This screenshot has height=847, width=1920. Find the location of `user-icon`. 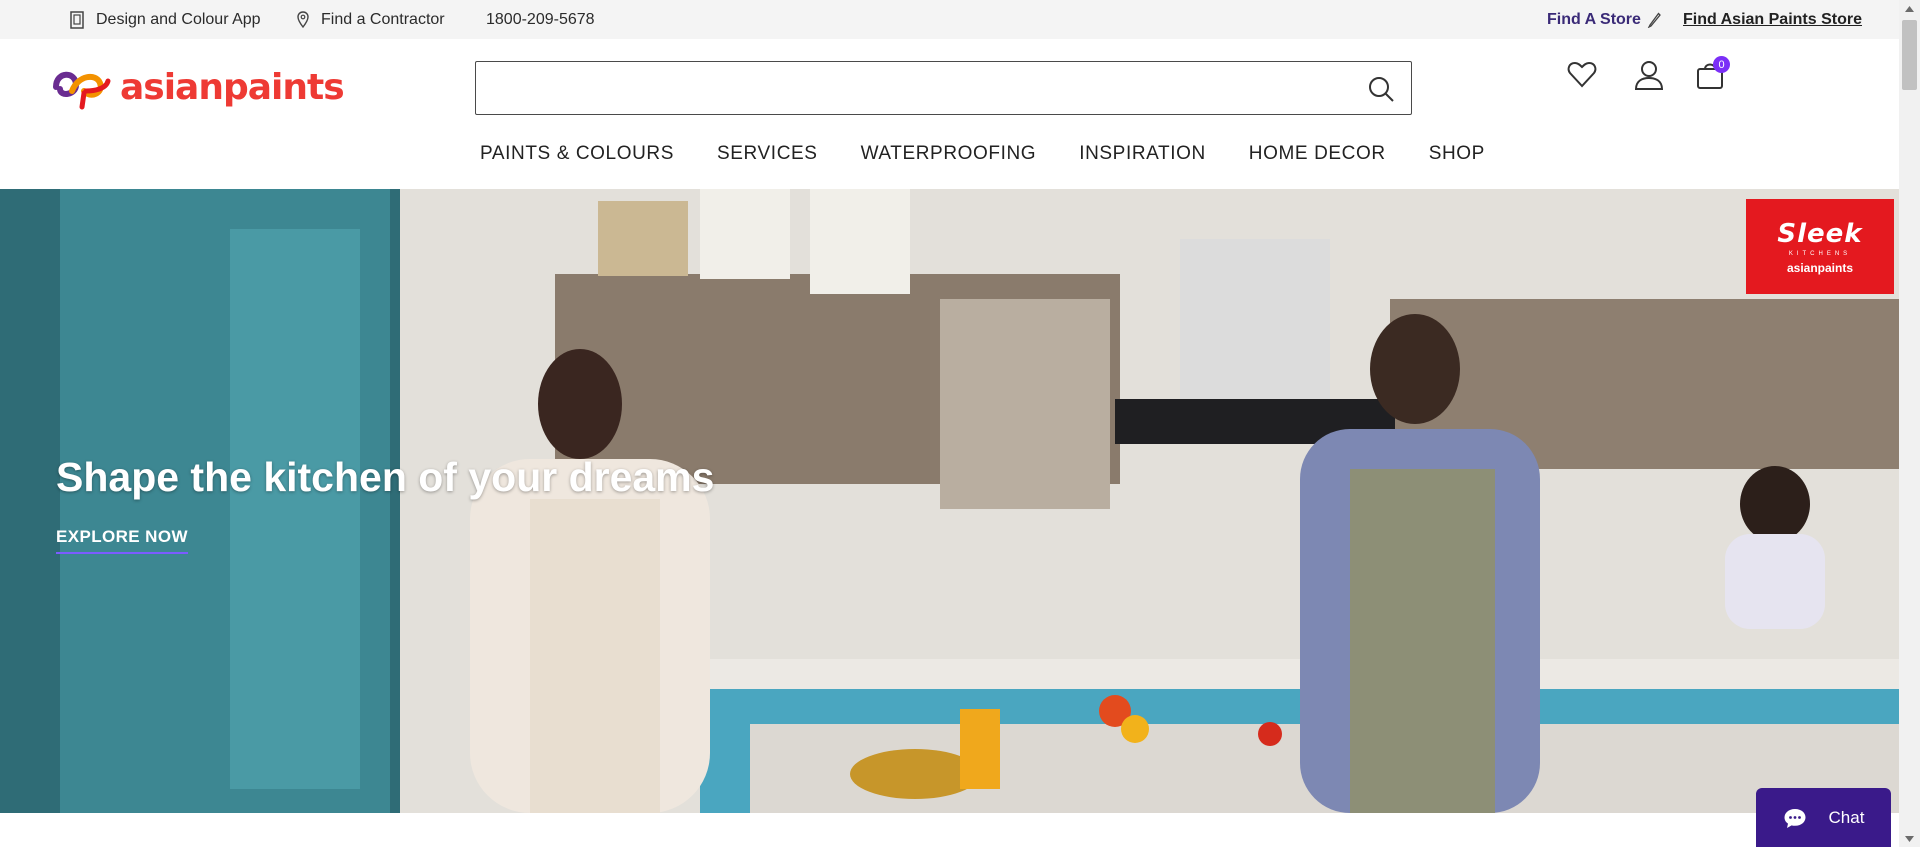

user-icon is located at coordinates (1649, 75).